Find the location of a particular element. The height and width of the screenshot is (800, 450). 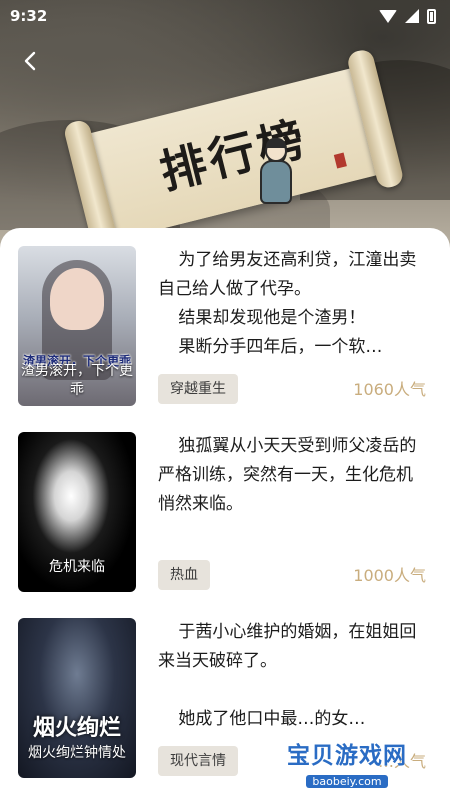

book-description: 独孤翼从小天天受到师父凌岳的严格训练，突然有一天，生化危机悄然来临。 is located at coordinates (293, 475).